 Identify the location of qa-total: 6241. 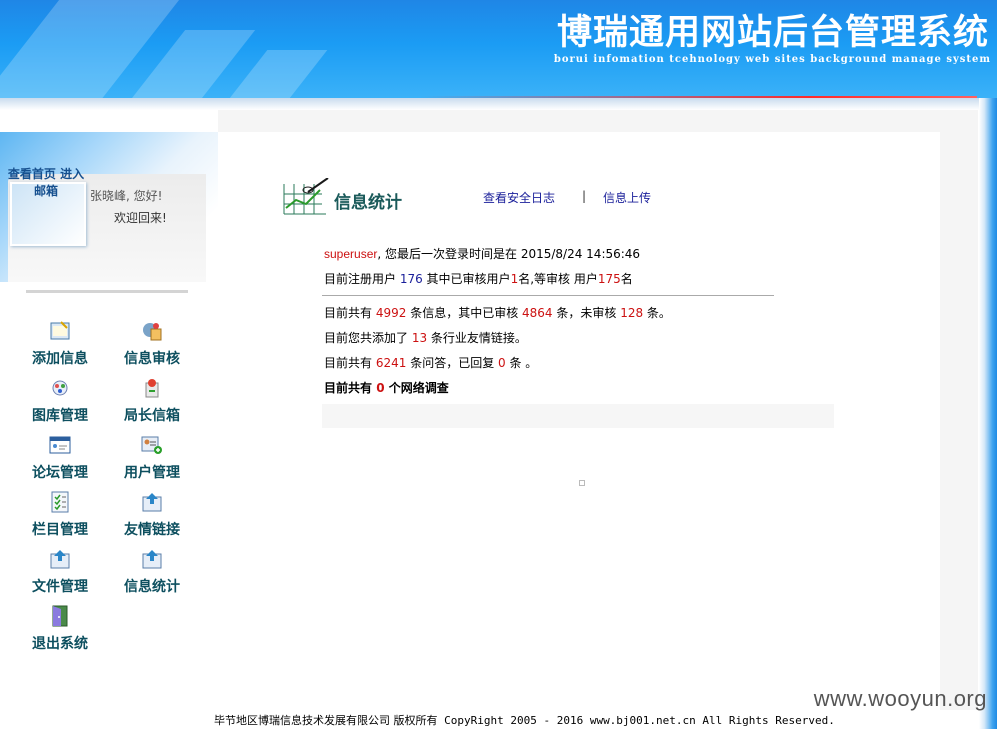
(391, 363).